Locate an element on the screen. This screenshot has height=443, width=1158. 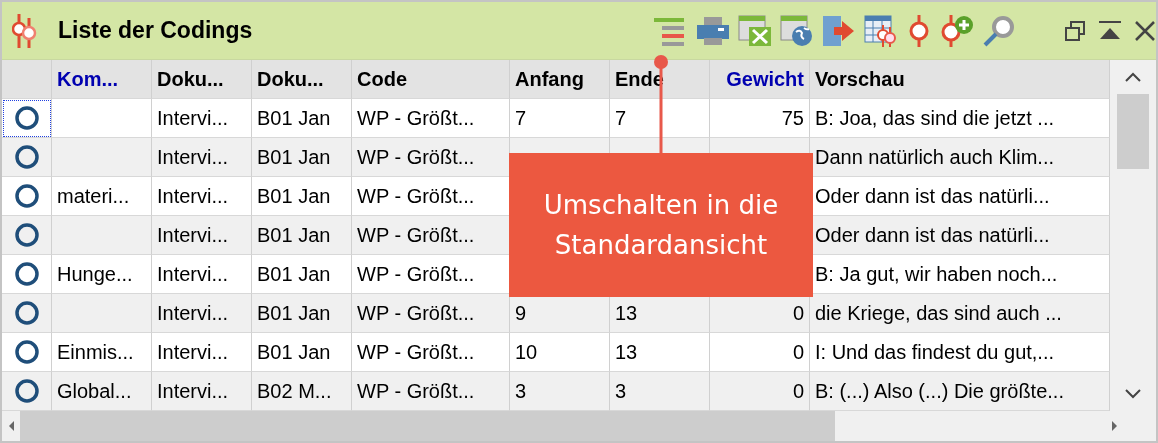
collapse-icon is located at coordinates (1110, 30).